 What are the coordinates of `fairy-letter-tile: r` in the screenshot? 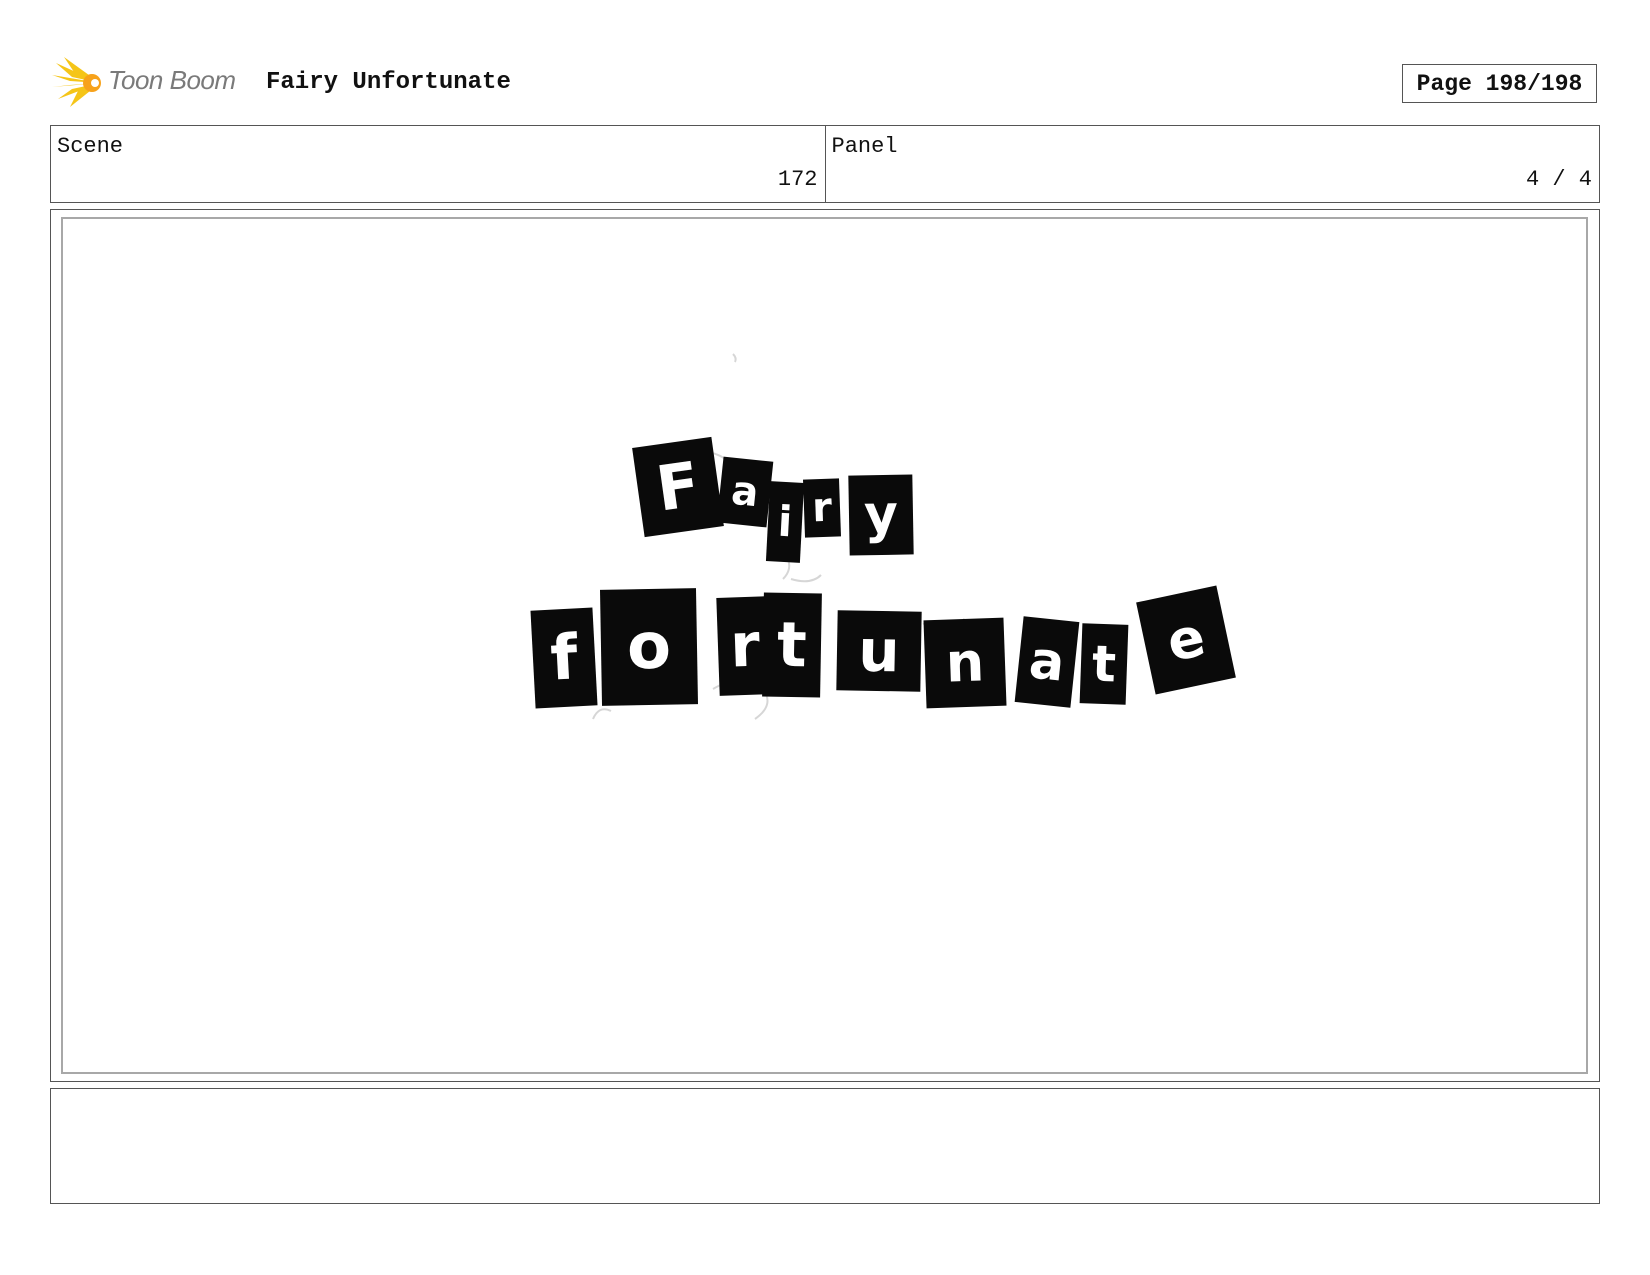 It's located at (822, 508).